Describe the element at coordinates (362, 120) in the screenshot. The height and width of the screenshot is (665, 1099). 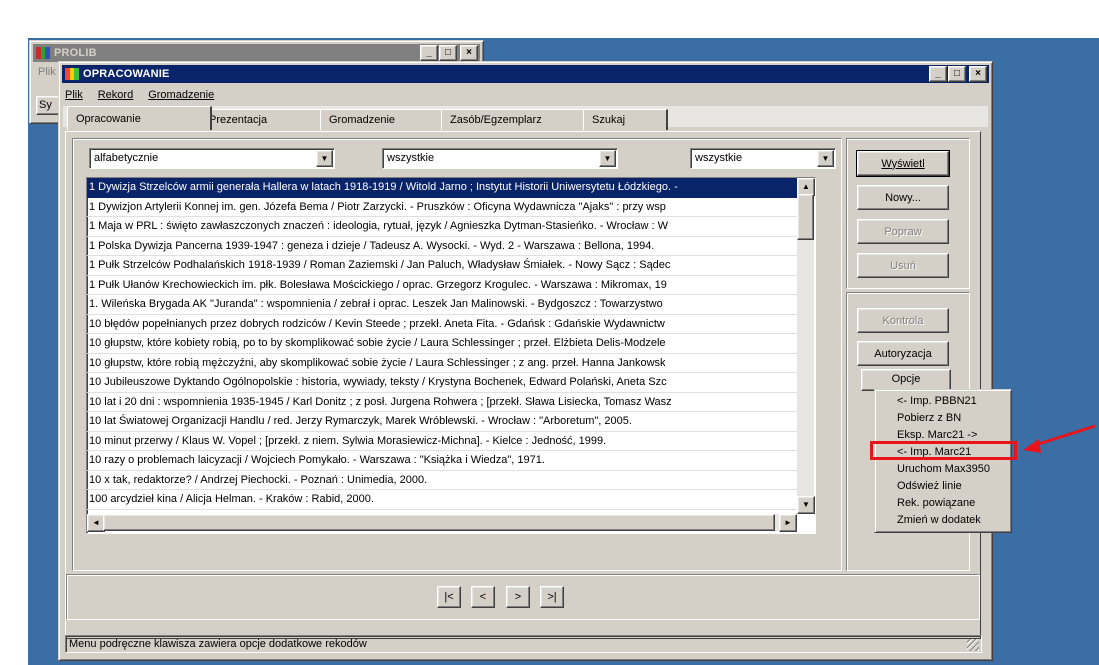
I see `tab-gromadzenie-label: Gromadzenie` at that location.